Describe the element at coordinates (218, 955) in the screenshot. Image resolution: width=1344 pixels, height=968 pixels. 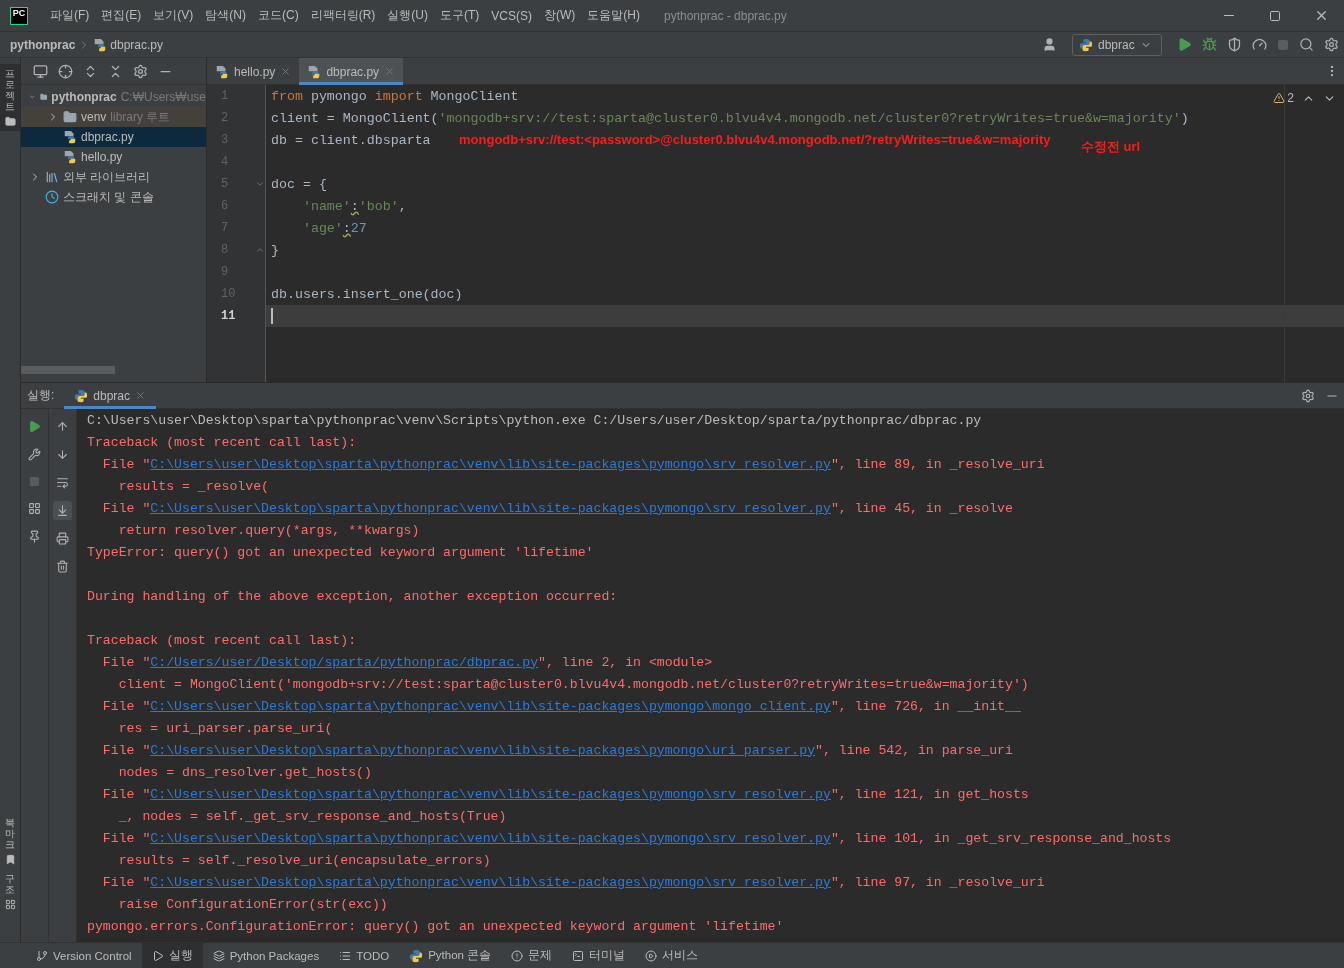
I see `layers-icon` at that location.